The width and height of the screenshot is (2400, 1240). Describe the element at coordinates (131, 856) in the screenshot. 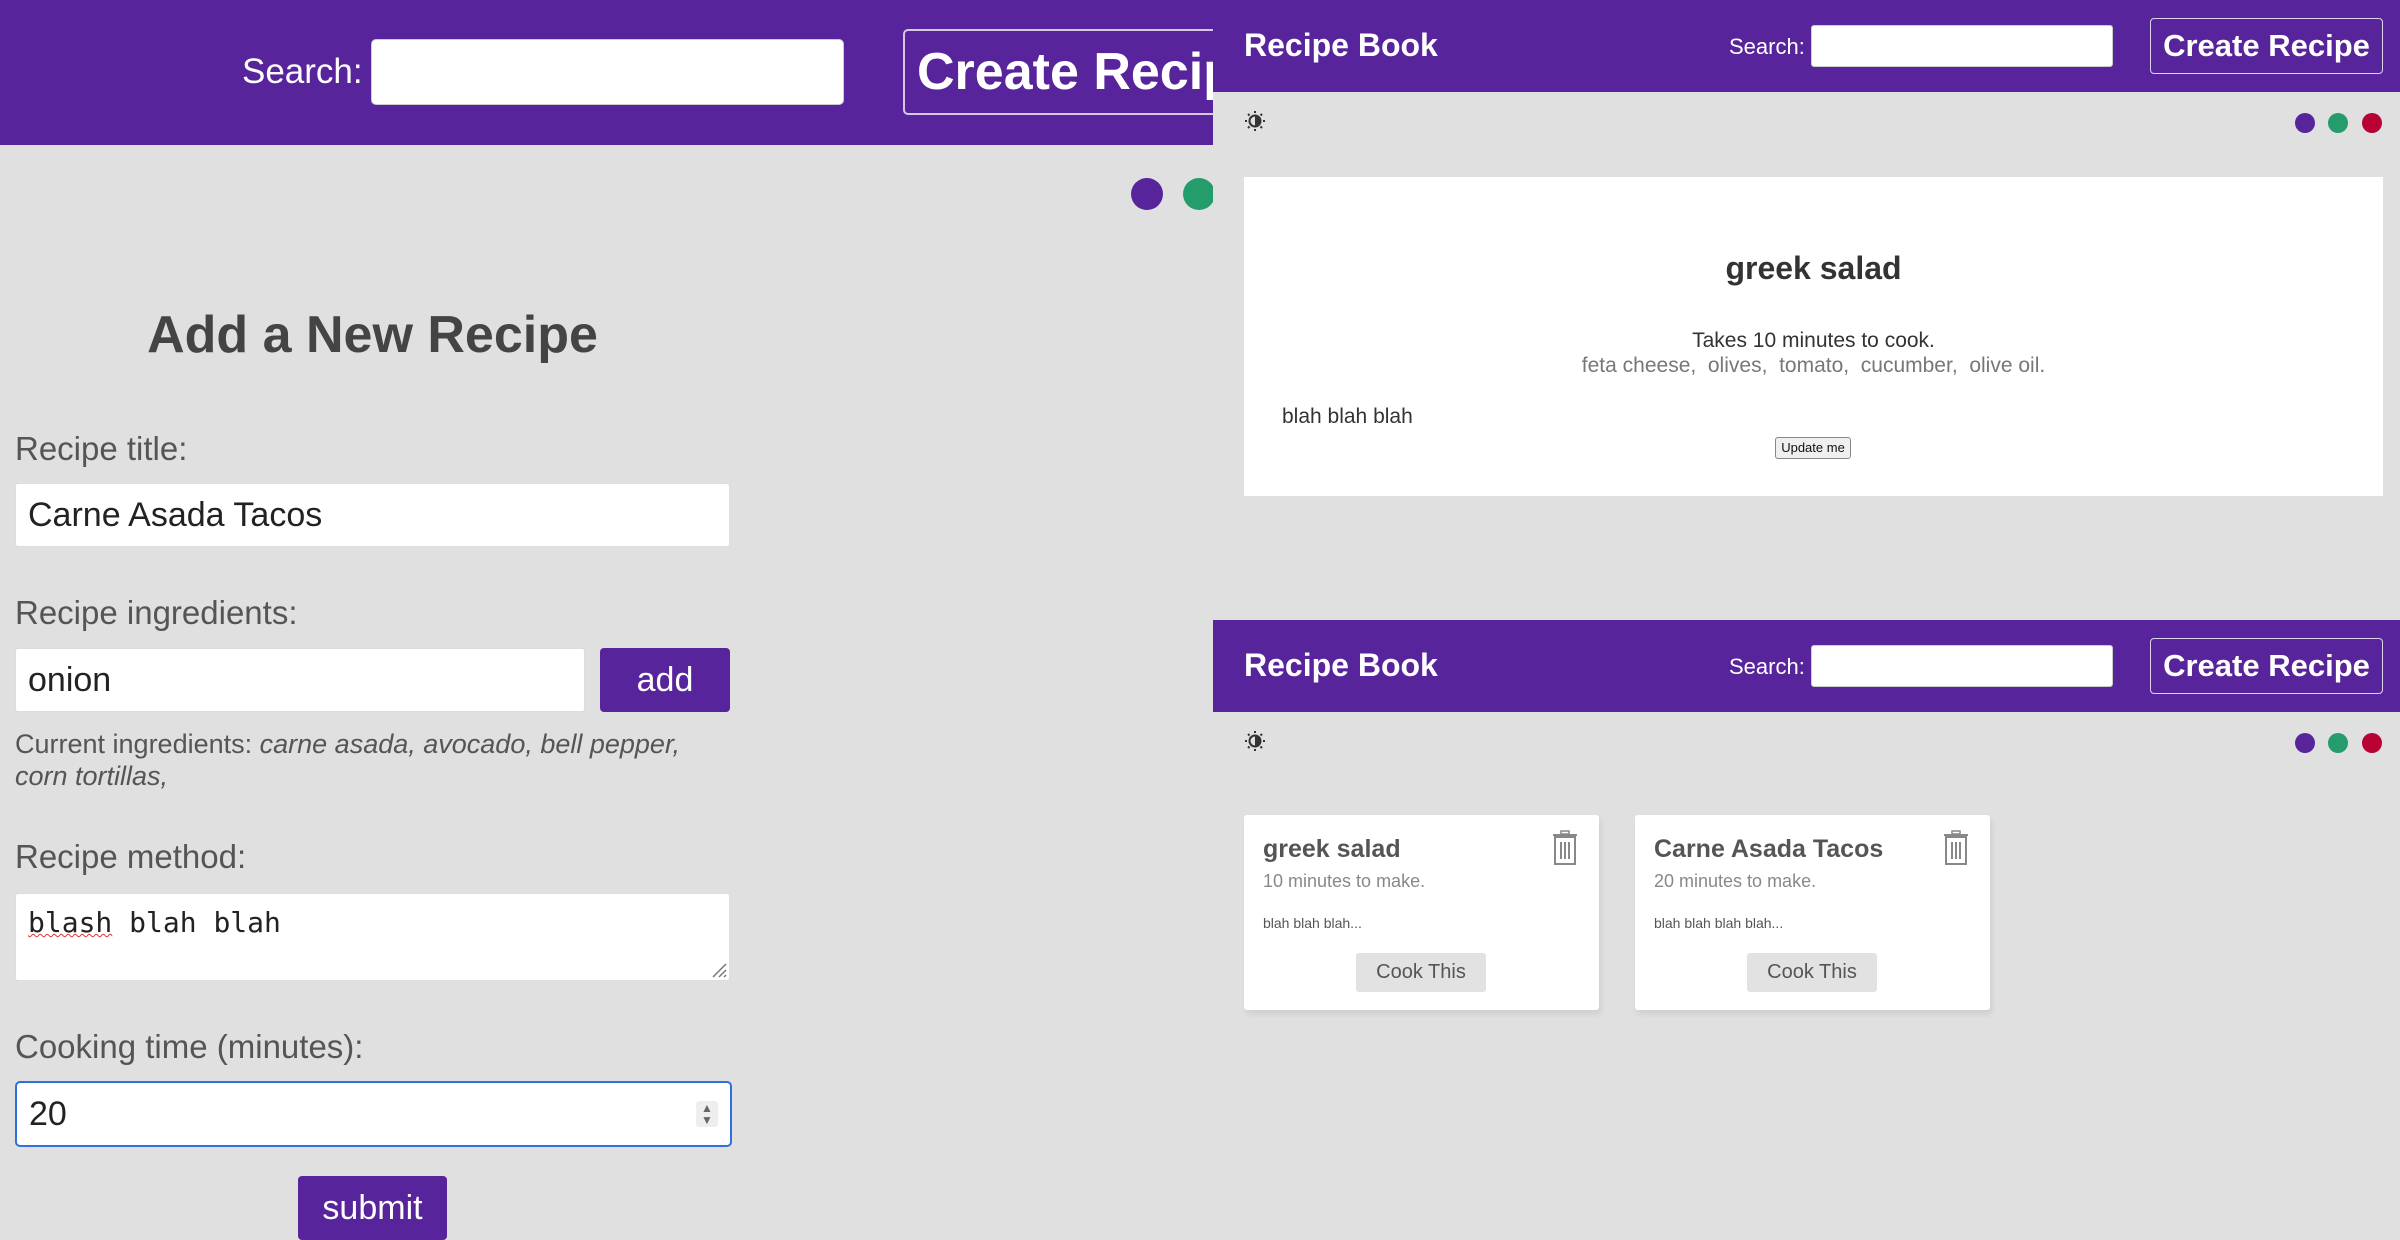

I see `method-label: Recipe method:` at that location.